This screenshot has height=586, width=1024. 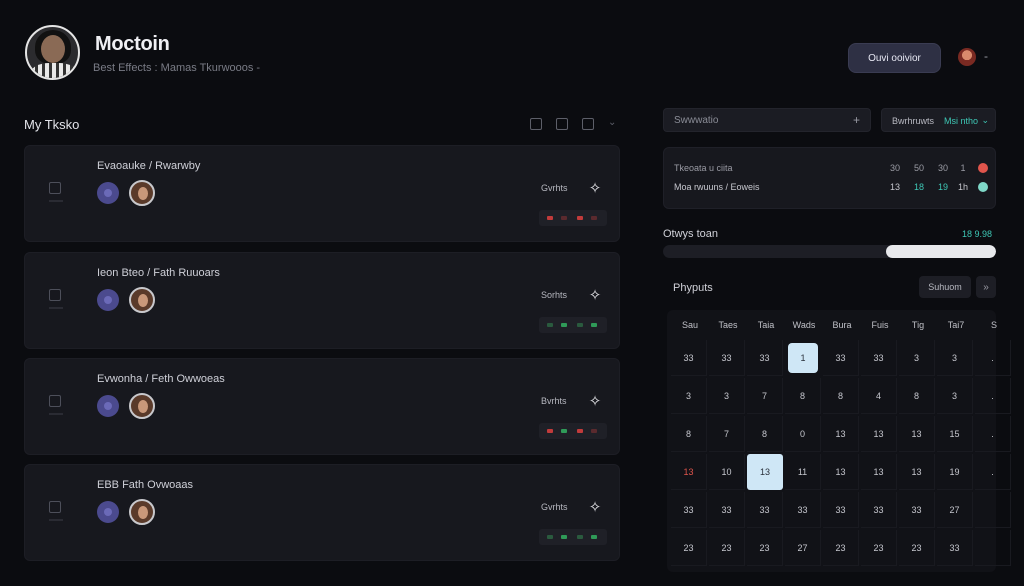 What do you see at coordinates (562, 124) in the screenshot?
I see `list-view-icon` at bounding box center [562, 124].